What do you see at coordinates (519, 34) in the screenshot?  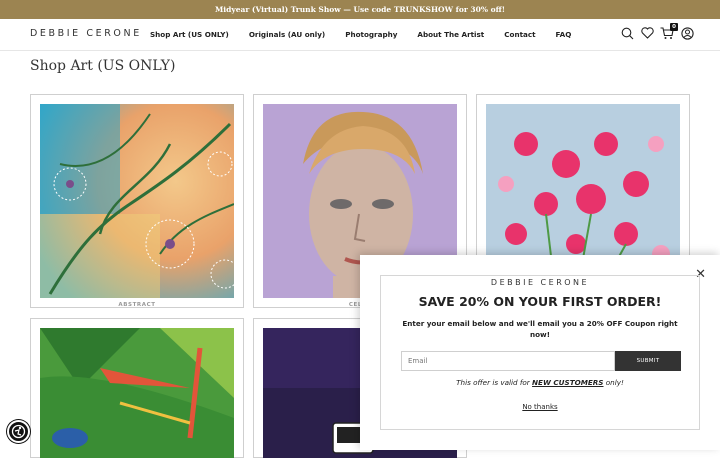 I see `nav-contact: Contact` at bounding box center [519, 34].